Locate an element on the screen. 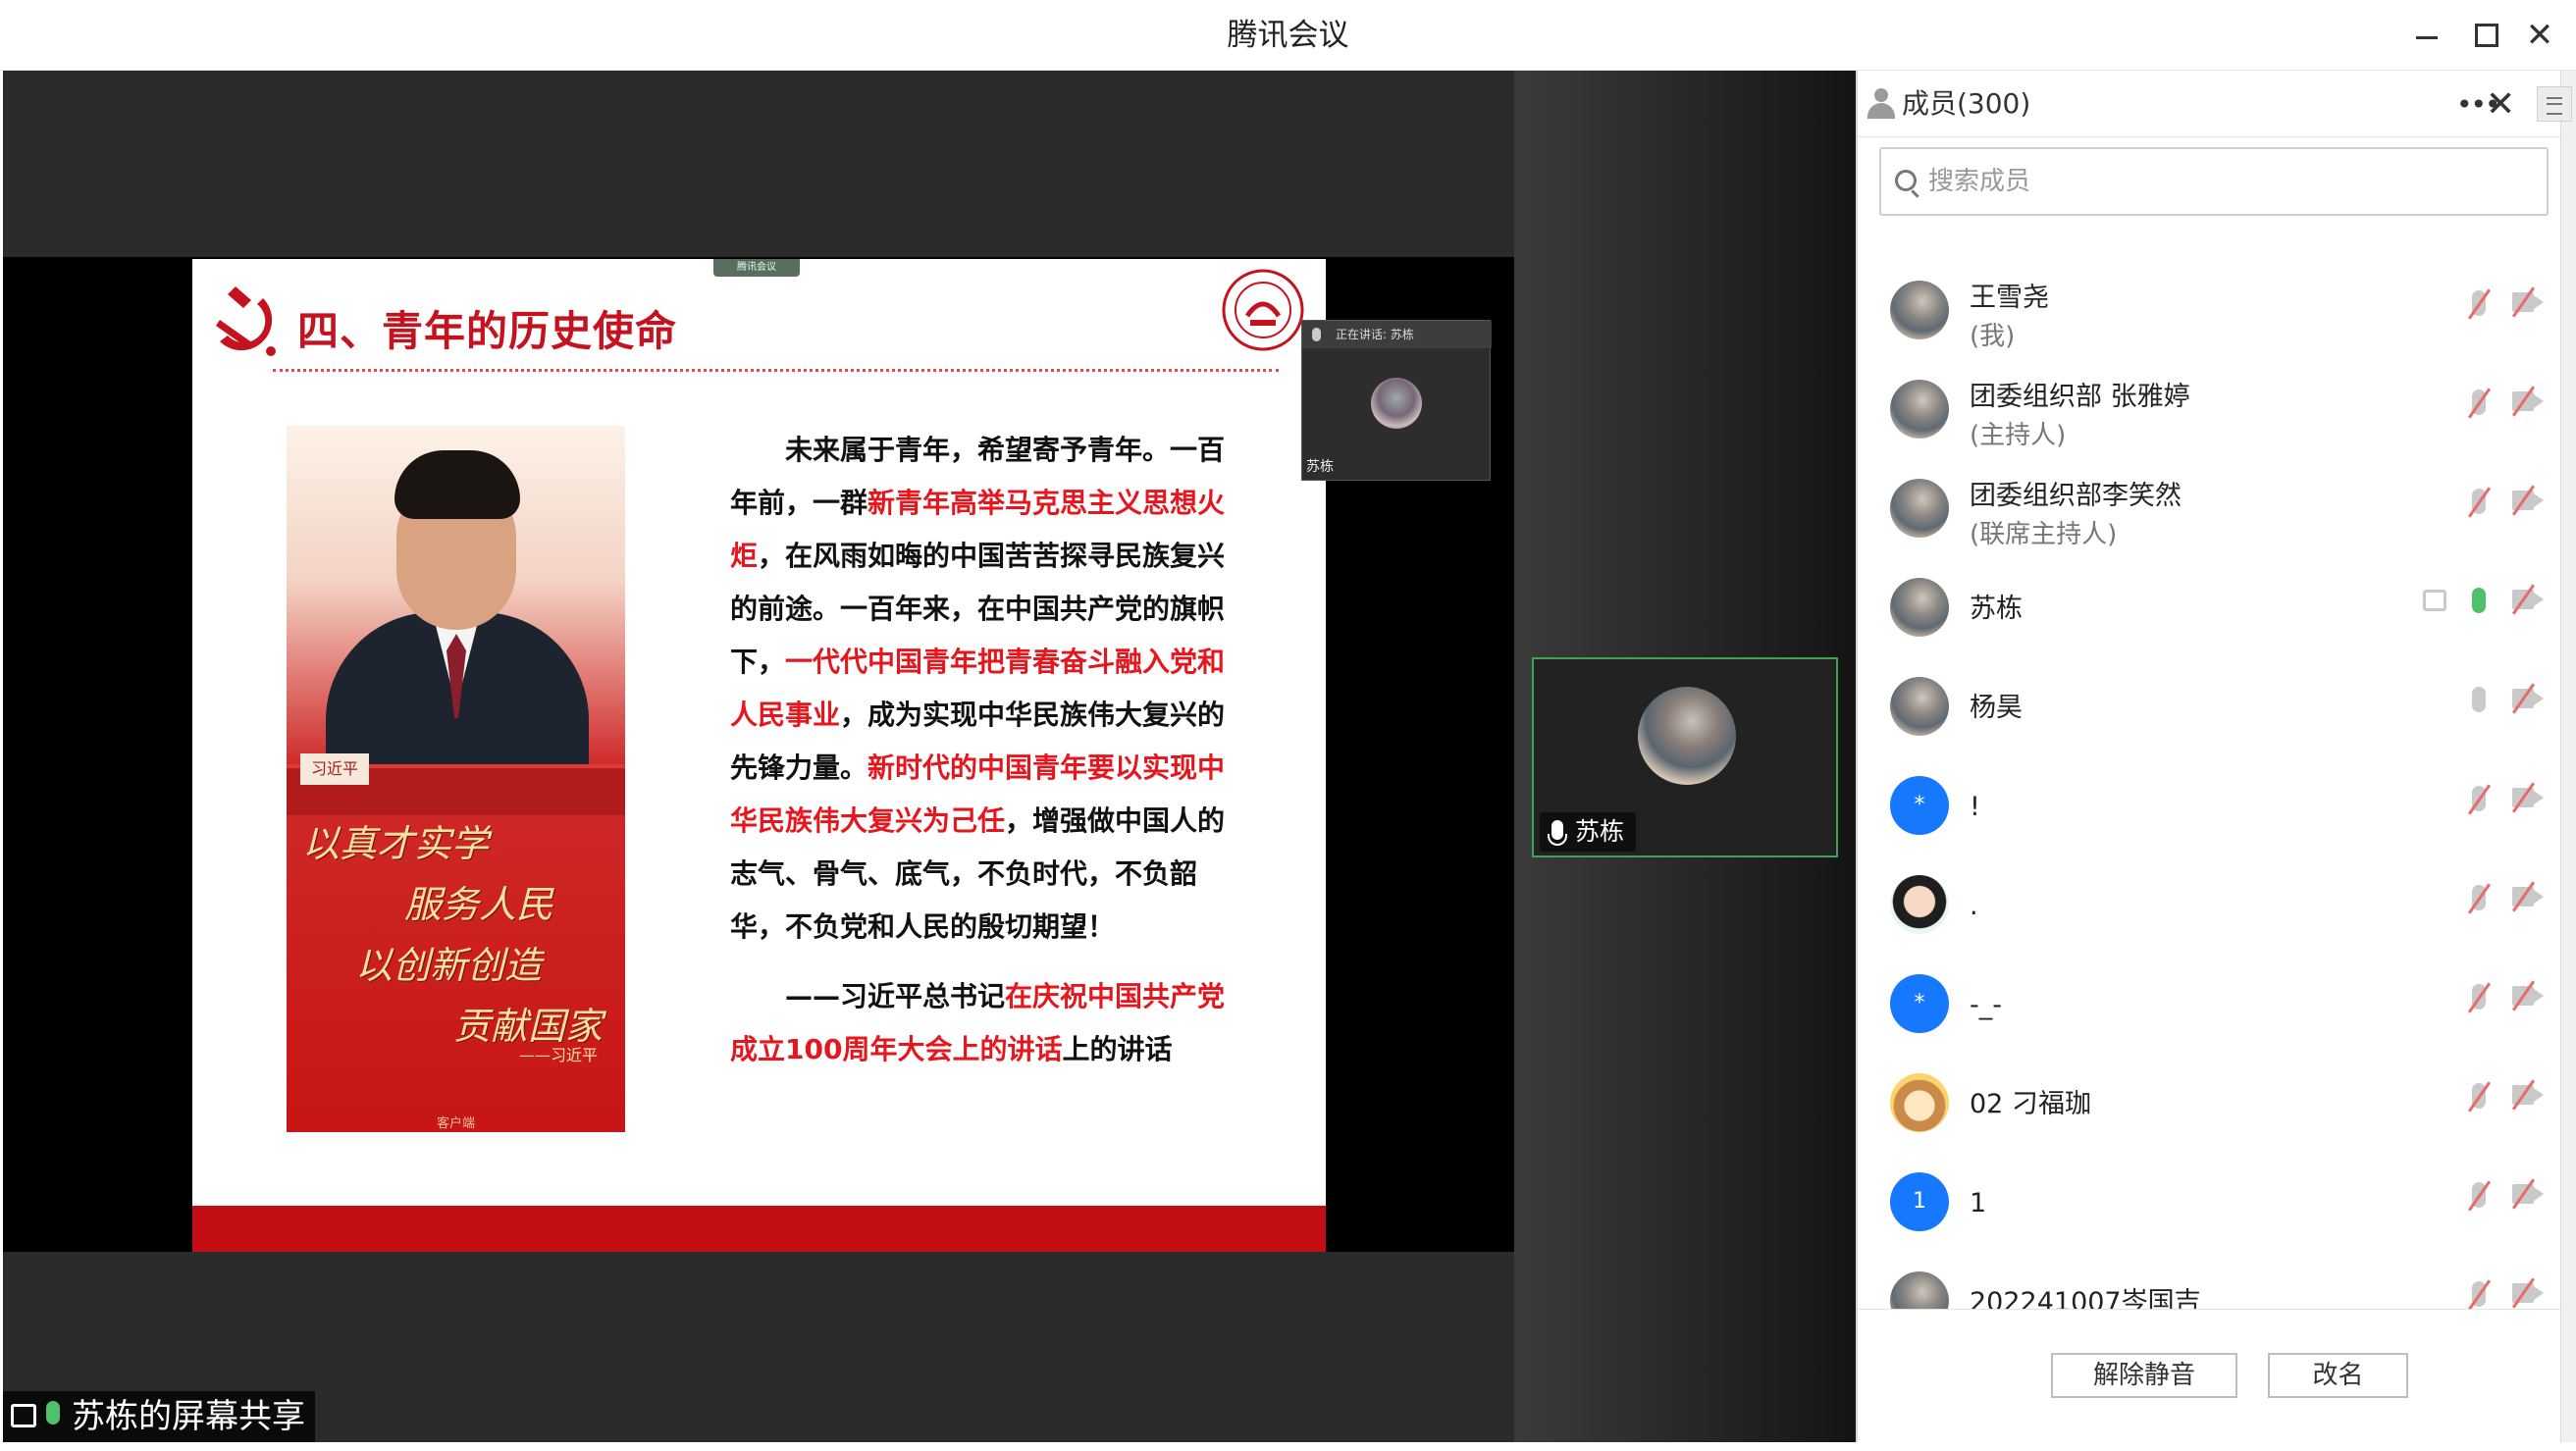 This screenshot has height=1451, width=2576. slide-footer-bar is located at coordinates (759, 1229).